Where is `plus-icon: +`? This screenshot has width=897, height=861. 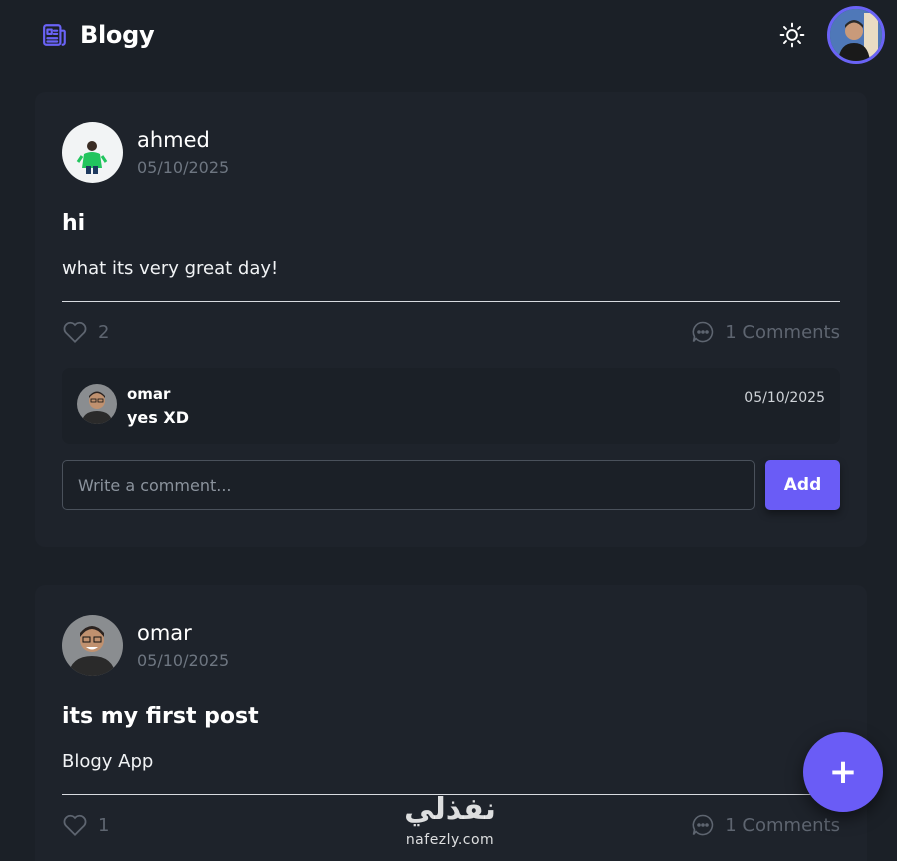 plus-icon: + is located at coordinates (843, 772).